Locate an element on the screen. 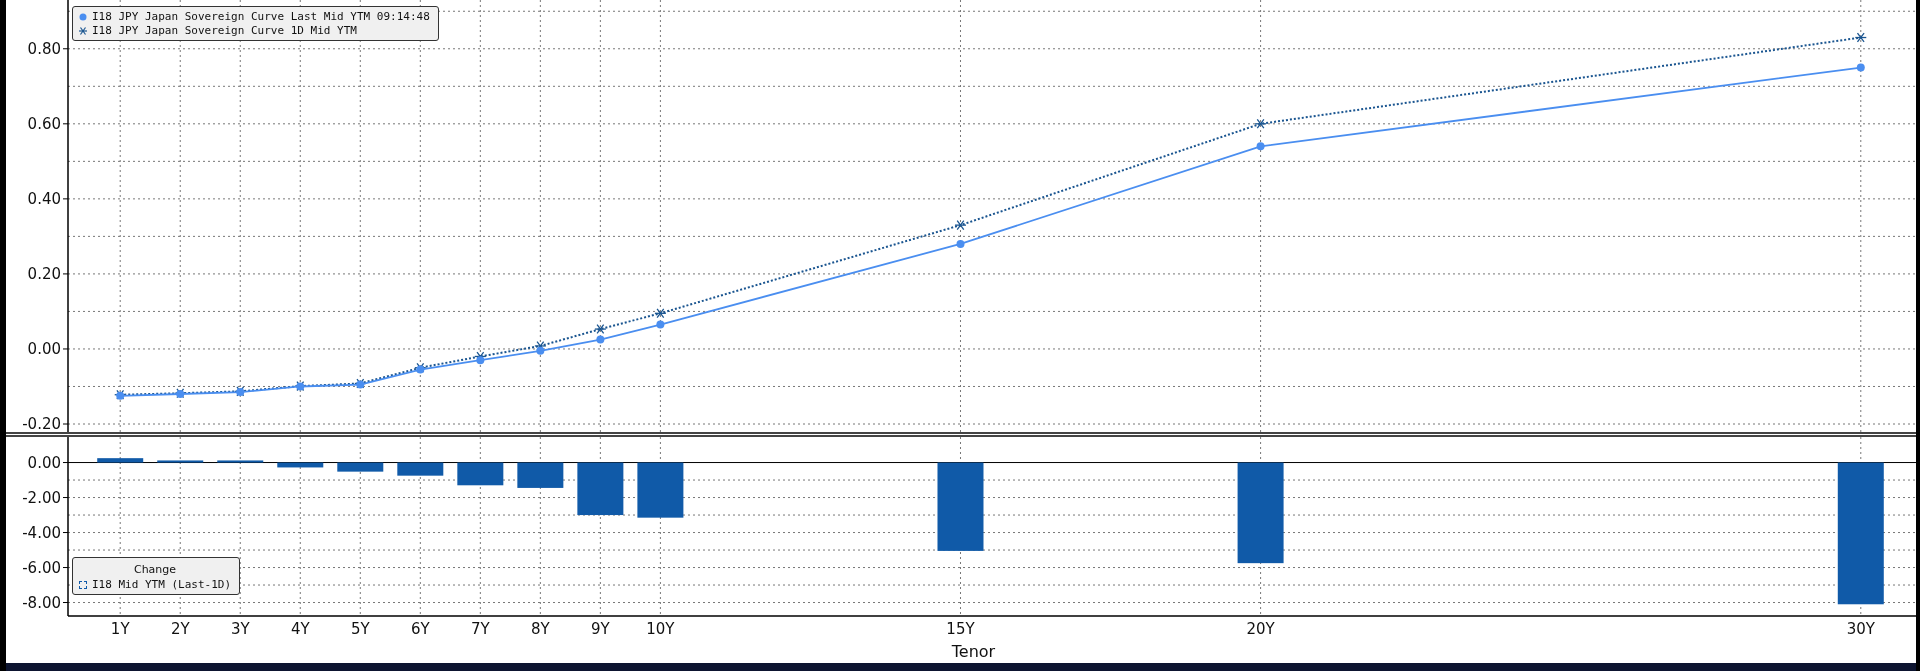  x-axis-label: 3Y is located at coordinates (240, 629).